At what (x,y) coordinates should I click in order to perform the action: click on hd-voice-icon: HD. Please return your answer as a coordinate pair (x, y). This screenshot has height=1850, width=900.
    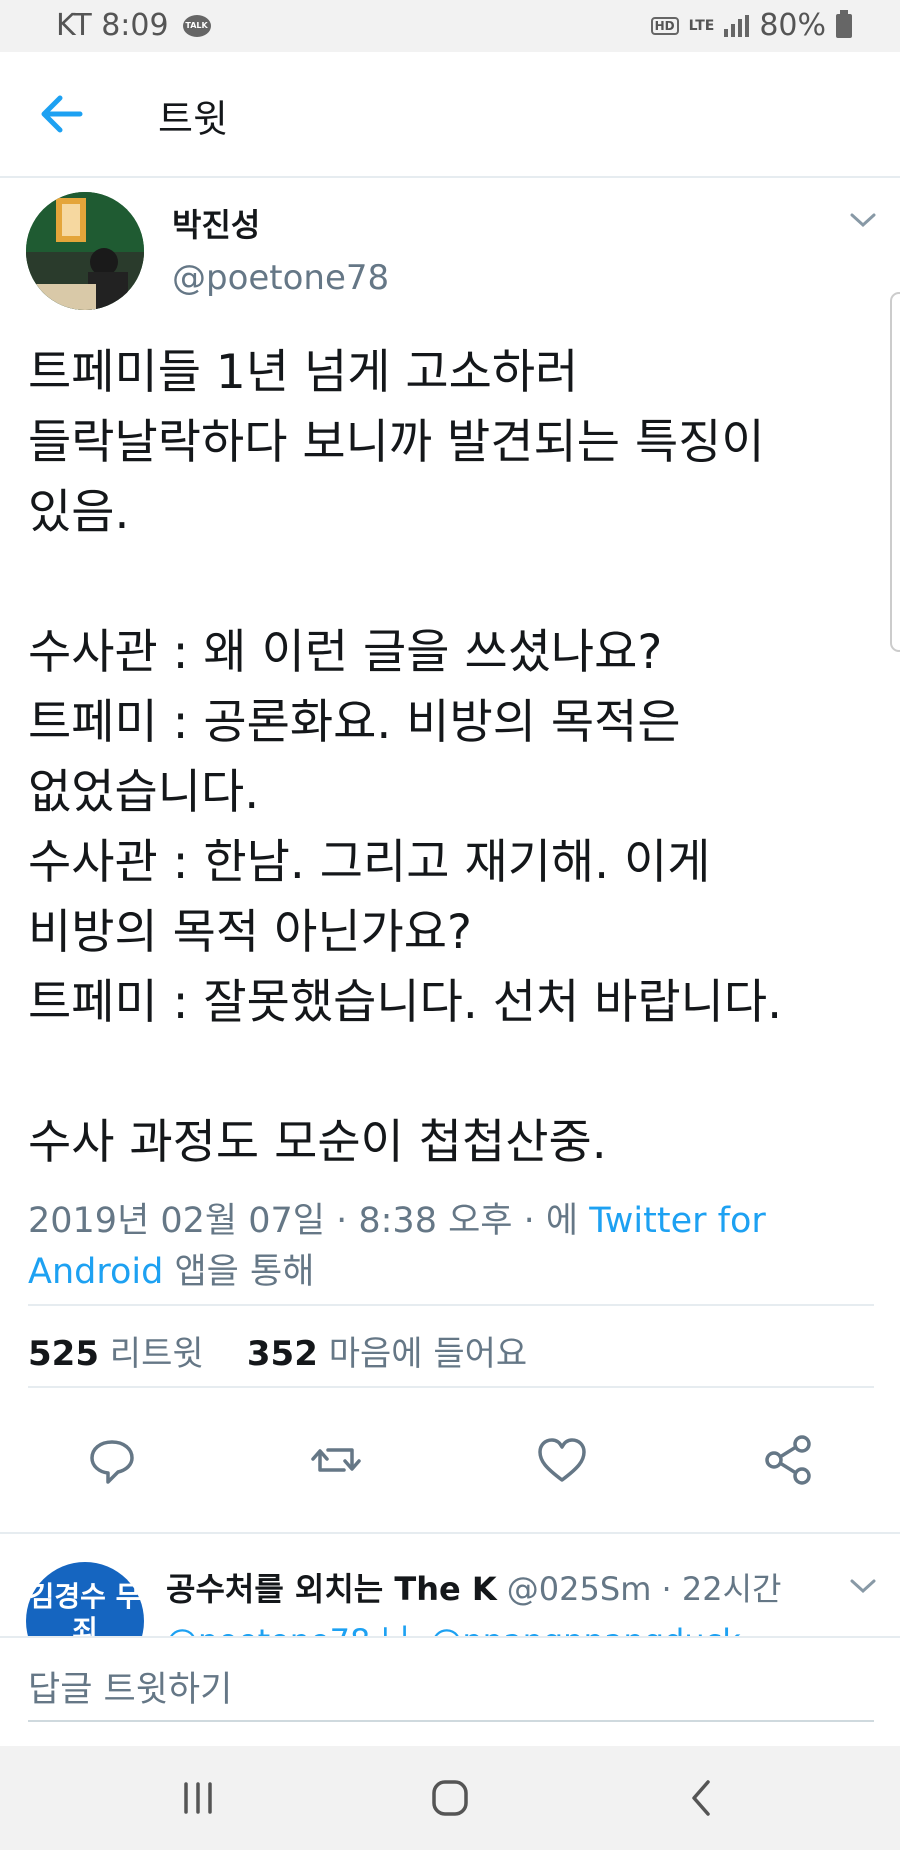
    Looking at the image, I should click on (664, 25).